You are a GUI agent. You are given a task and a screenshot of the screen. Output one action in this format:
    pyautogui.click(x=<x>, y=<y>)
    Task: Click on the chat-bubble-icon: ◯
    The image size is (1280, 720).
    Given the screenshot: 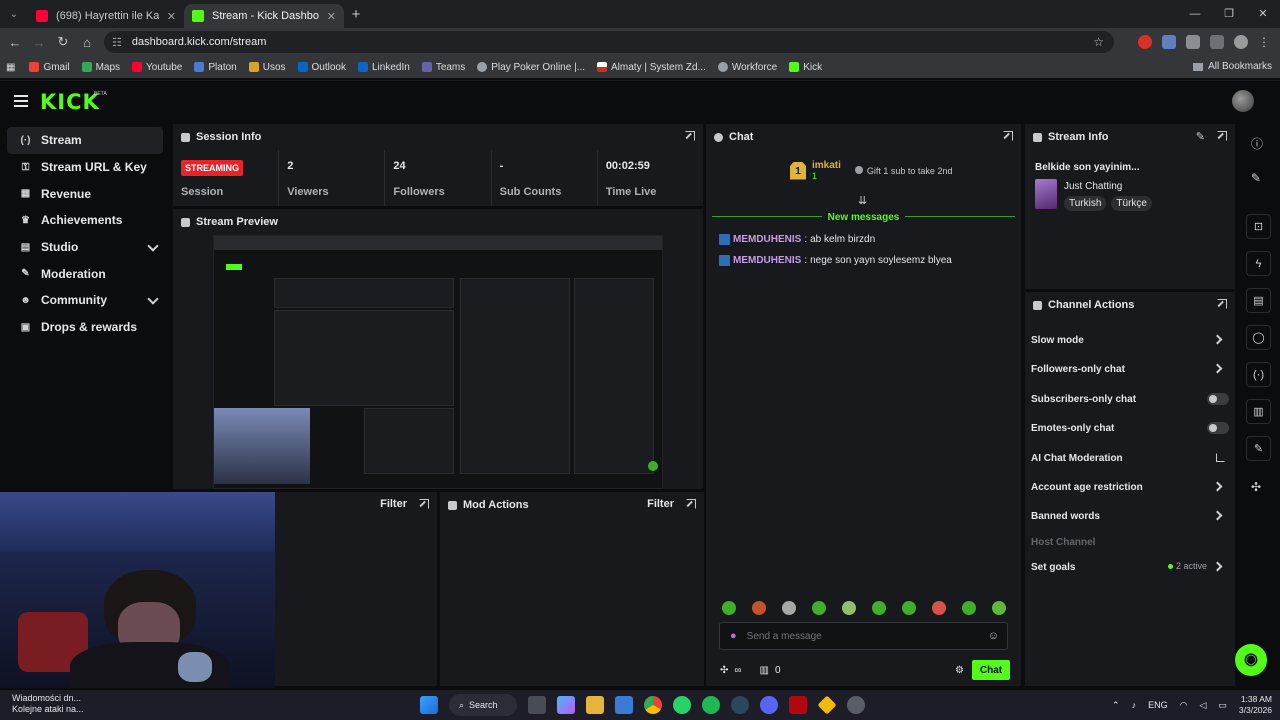 What is the action you would take?
    pyautogui.click(x=1258, y=337)
    